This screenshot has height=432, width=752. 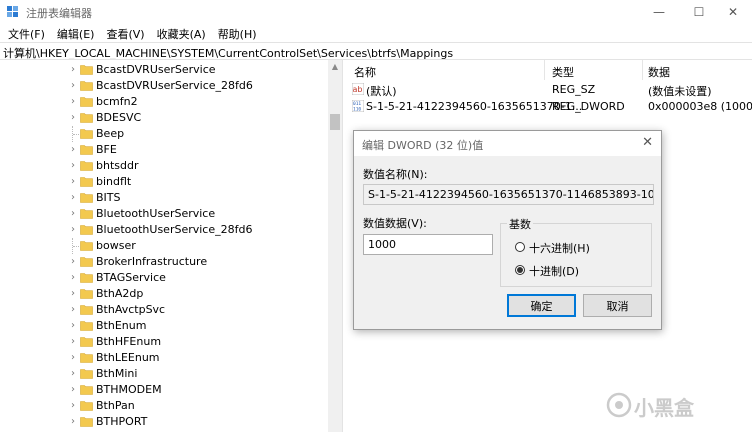 What do you see at coordinates (164, 278) in the screenshot?
I see `tree-item: › BTAGService` at bounding box center [164, 278].